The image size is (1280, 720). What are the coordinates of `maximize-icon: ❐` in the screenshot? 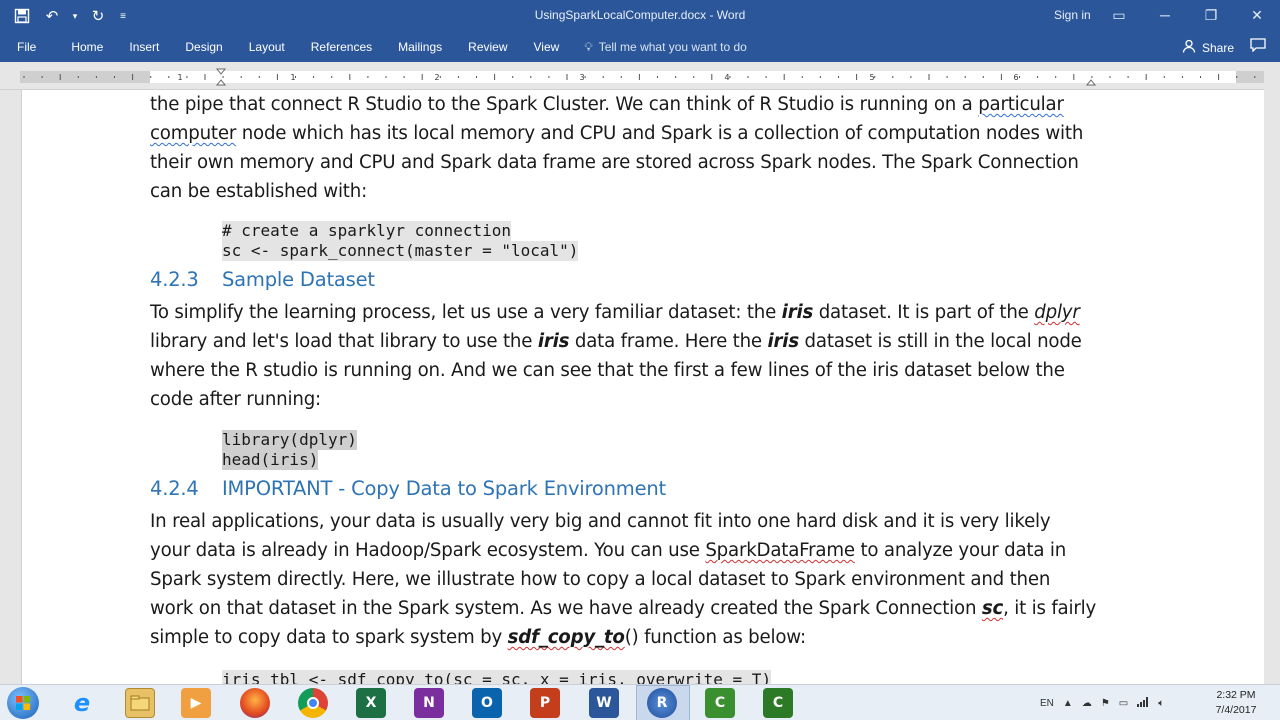 It's located at (1211, 15).